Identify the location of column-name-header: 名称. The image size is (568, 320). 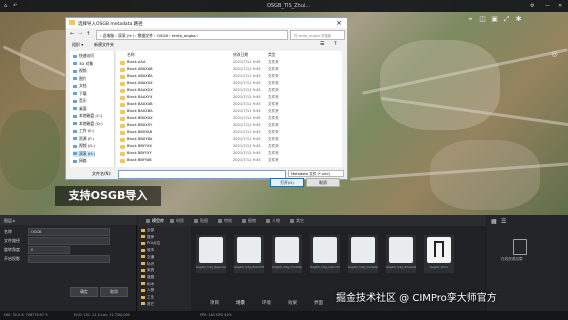
(131, 55).